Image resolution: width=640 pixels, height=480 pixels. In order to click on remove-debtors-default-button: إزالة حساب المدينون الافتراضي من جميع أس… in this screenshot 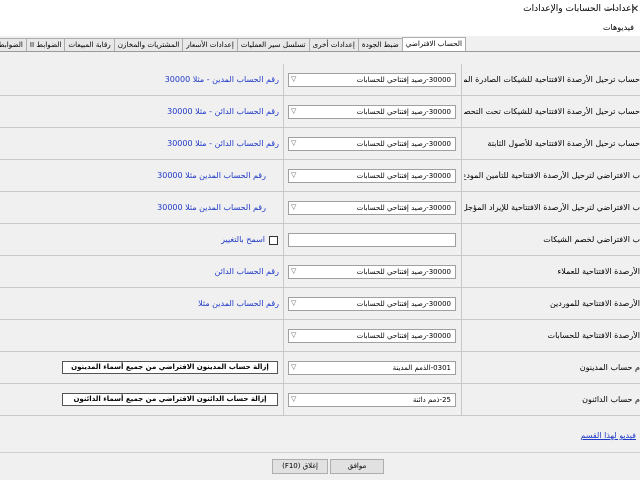, I will do `click(170, 367)`.